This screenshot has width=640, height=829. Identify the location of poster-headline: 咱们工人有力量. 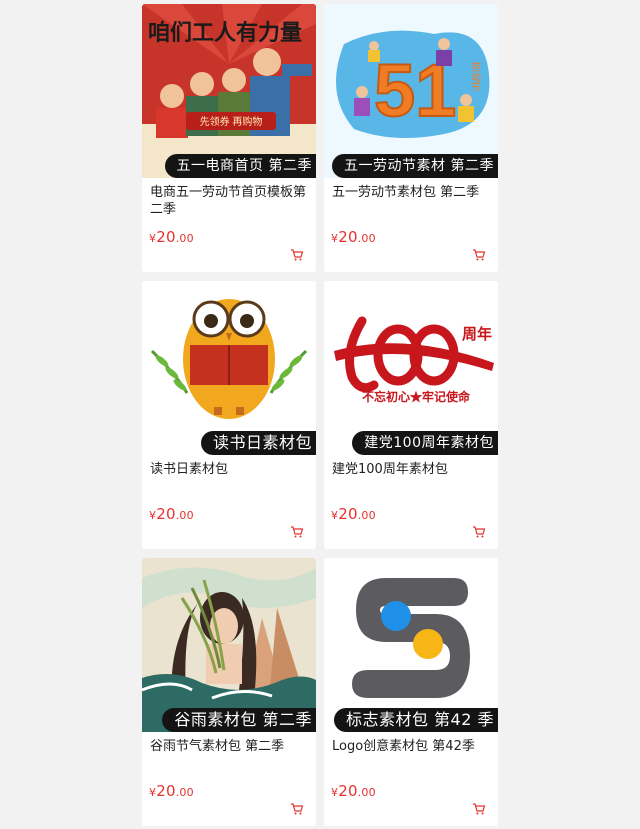
(225, 32).